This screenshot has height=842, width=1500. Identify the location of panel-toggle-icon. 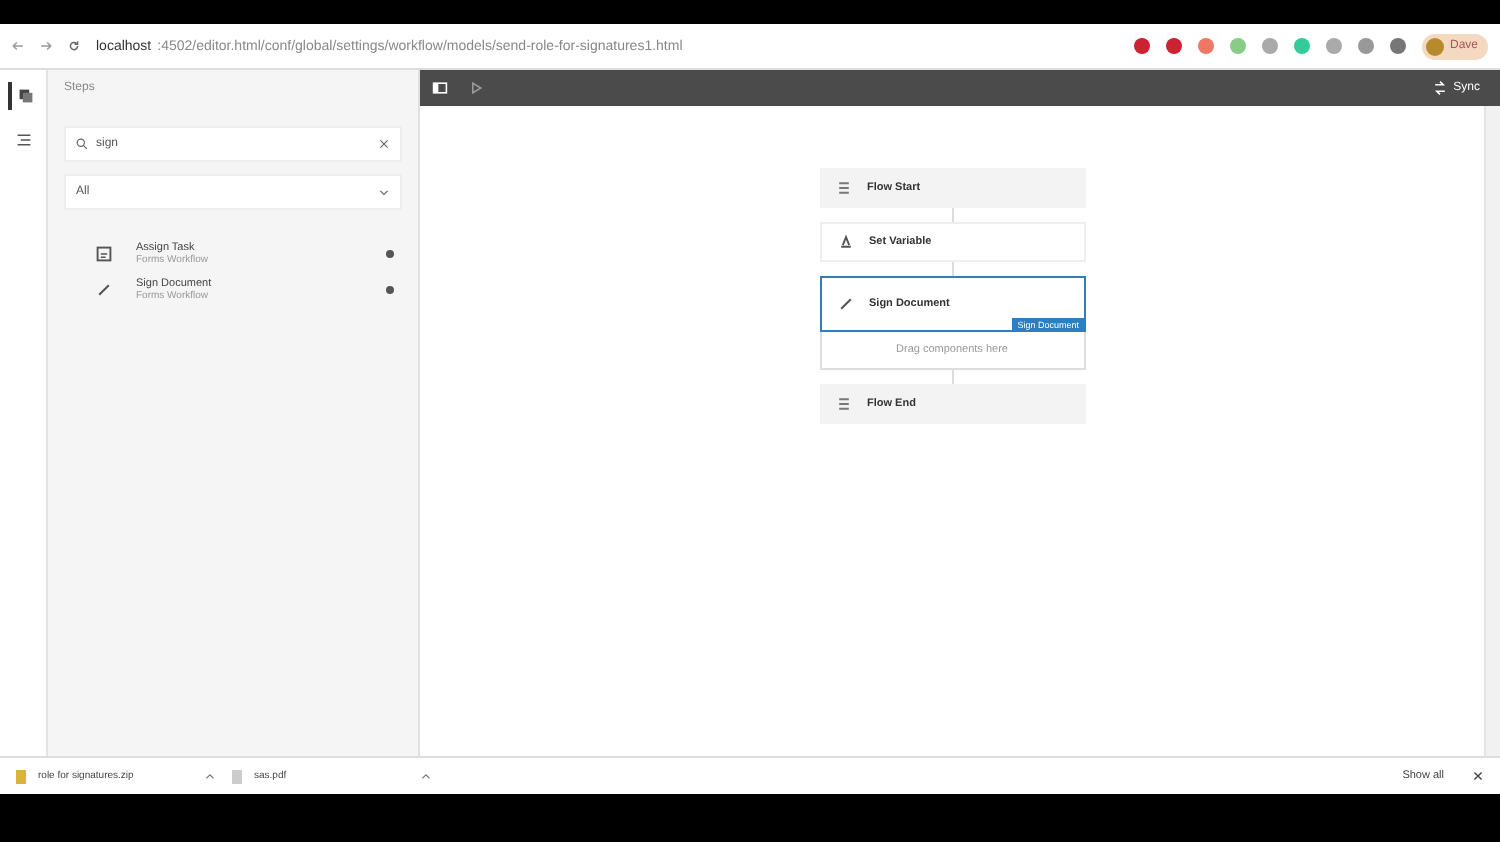
(440, 88).